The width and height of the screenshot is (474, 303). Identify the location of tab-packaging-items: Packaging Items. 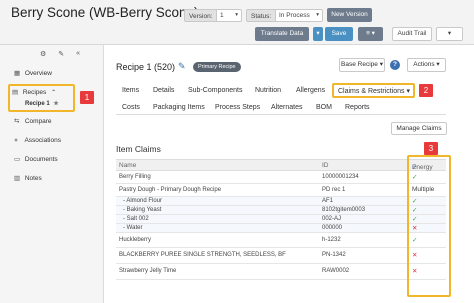
(179, 107).